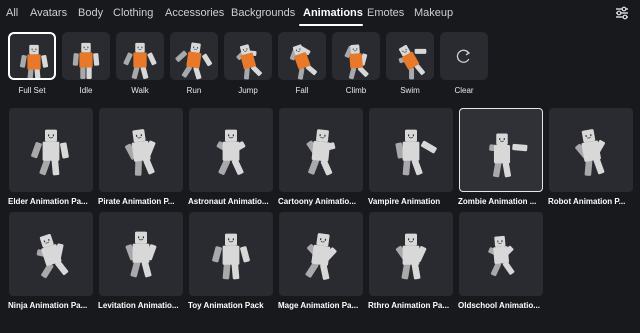 The image size is (640, 333). I want to click on slot-climb, so click(356, 56).